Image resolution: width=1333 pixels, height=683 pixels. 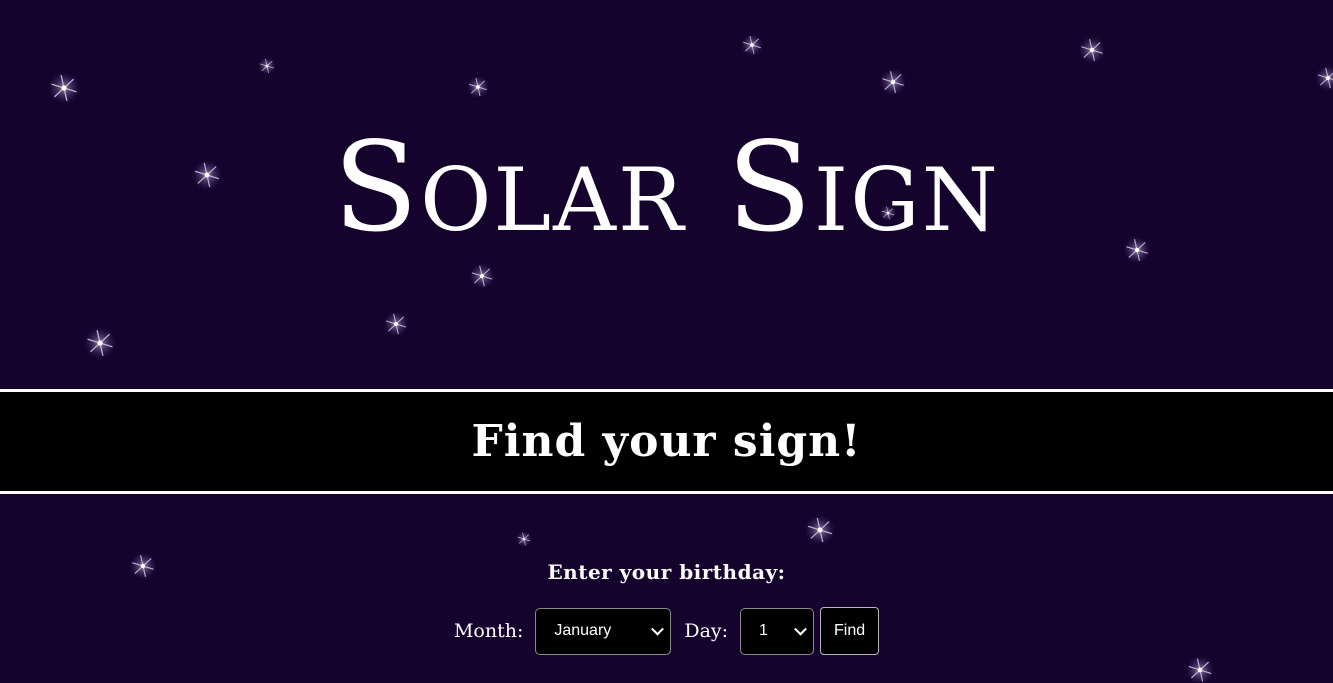 I want to click on day-label: Day:, so click(x=706, y=631).